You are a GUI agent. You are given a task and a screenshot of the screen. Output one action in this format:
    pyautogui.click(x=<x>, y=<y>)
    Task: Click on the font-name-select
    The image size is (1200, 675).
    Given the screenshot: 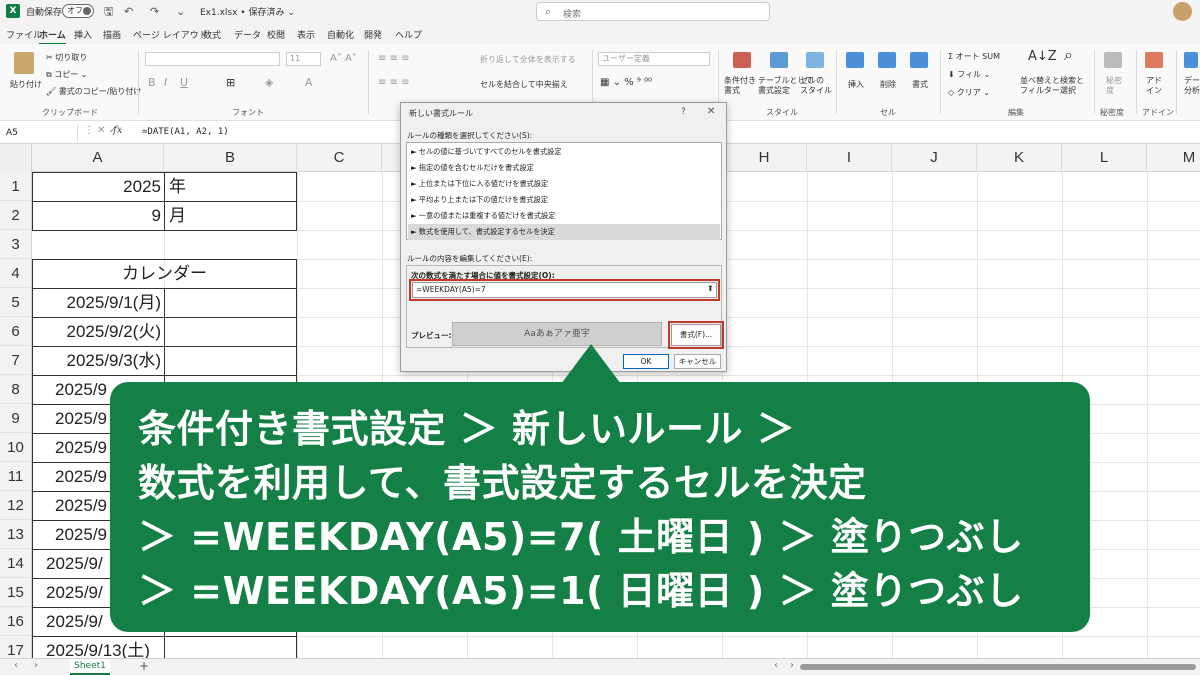 What is the action you would take?
    pyautogui.click(x=212, y=59)
    